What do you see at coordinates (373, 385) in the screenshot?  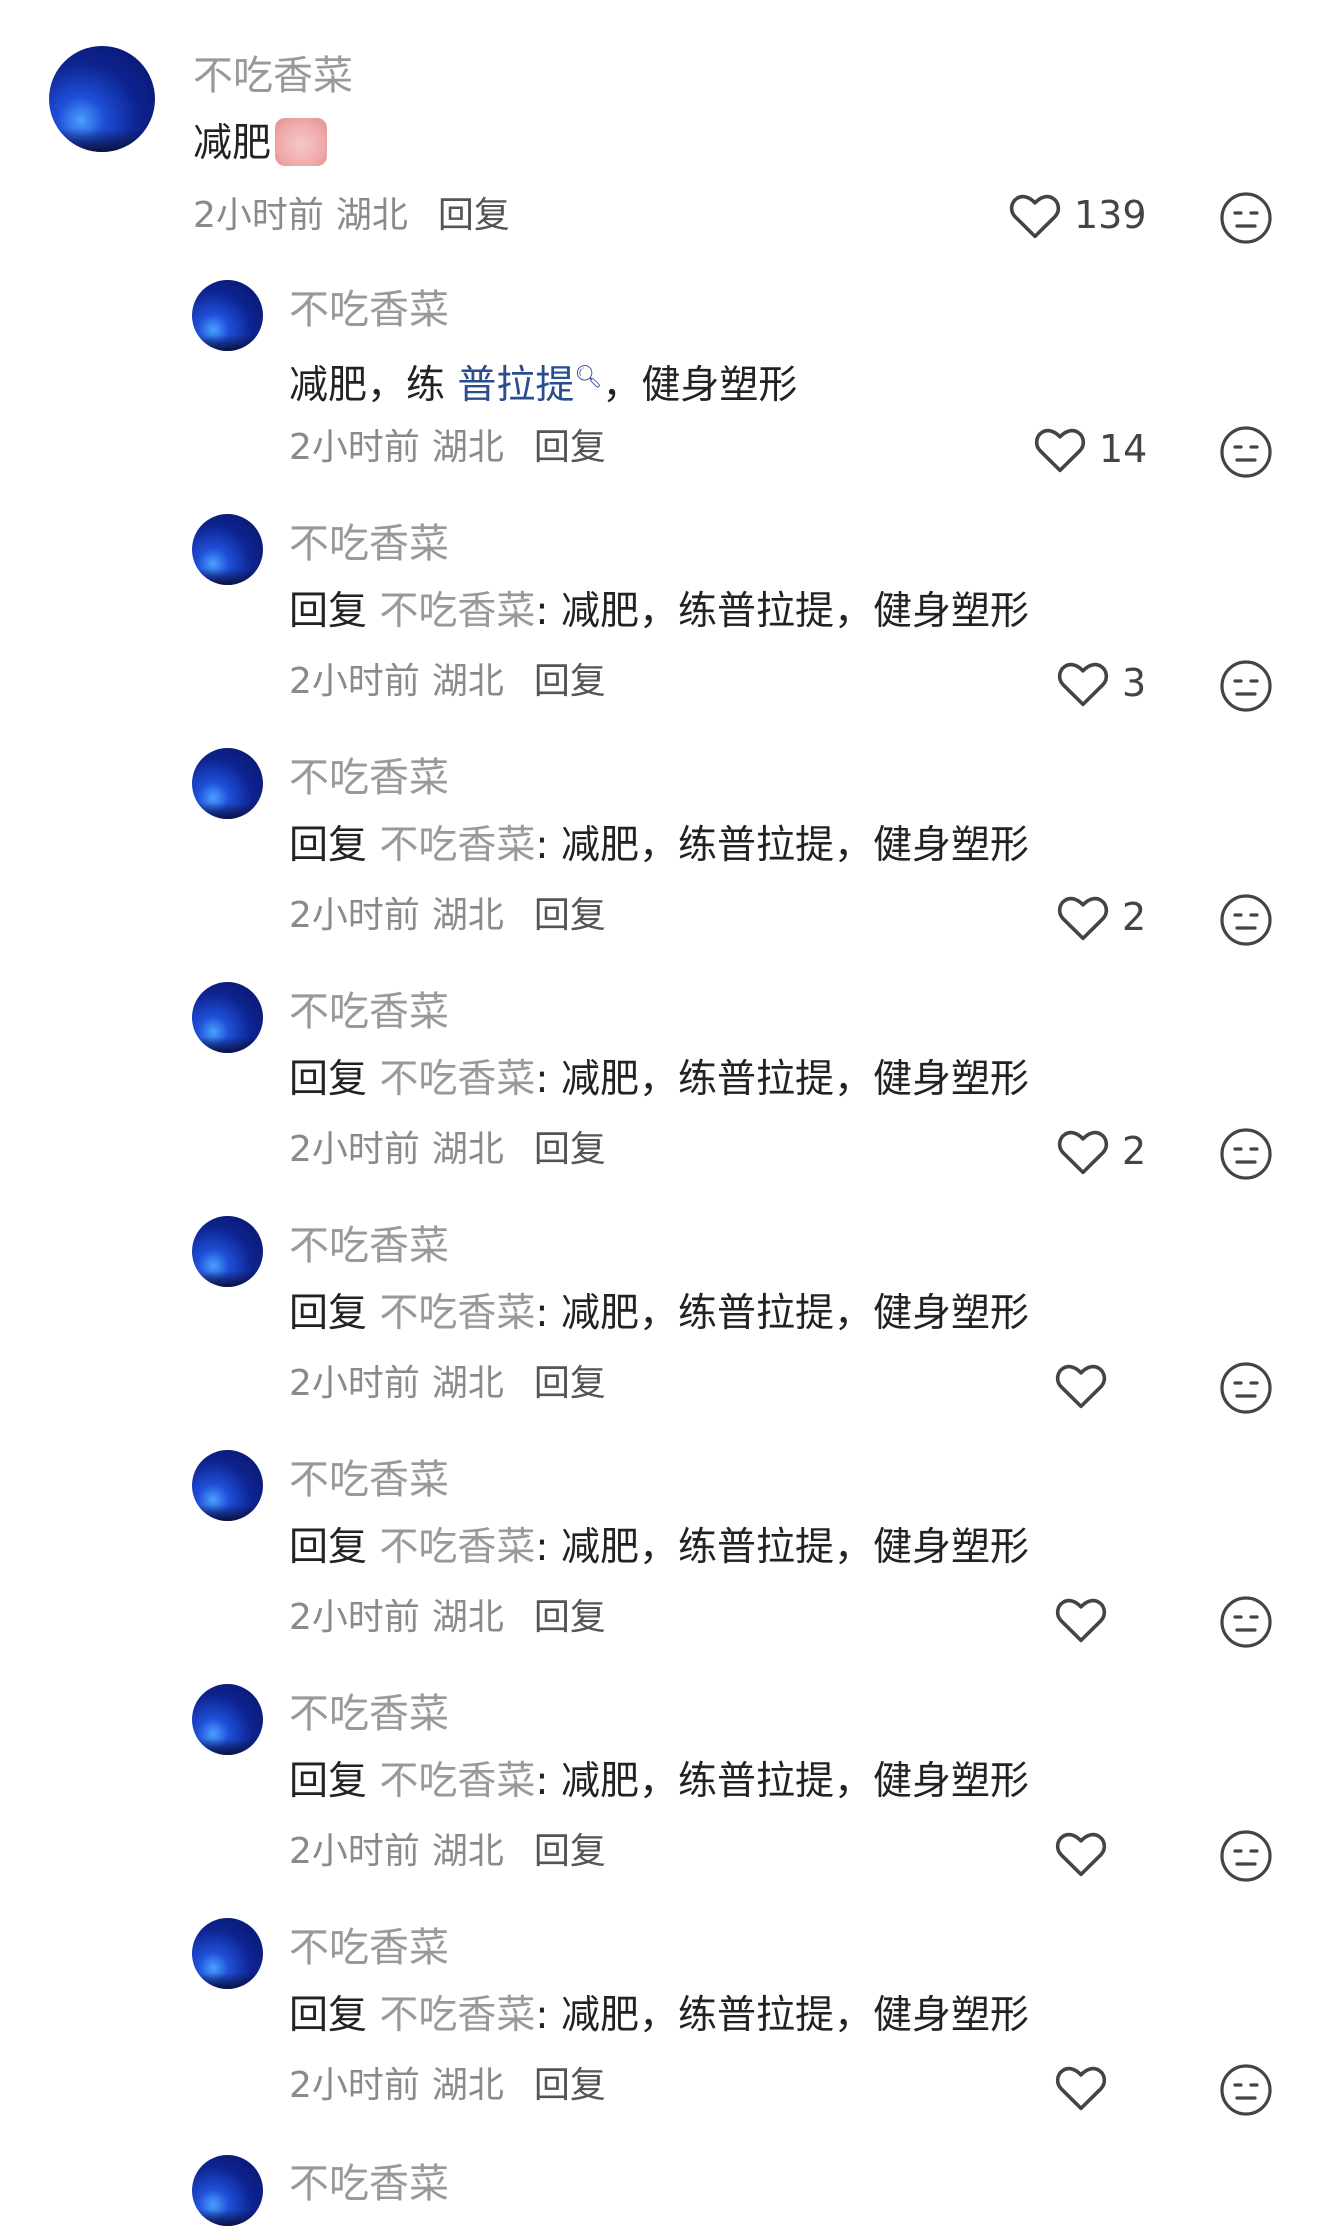 I see `reply-text: 减肥，练` at bounding box center [373, 385].